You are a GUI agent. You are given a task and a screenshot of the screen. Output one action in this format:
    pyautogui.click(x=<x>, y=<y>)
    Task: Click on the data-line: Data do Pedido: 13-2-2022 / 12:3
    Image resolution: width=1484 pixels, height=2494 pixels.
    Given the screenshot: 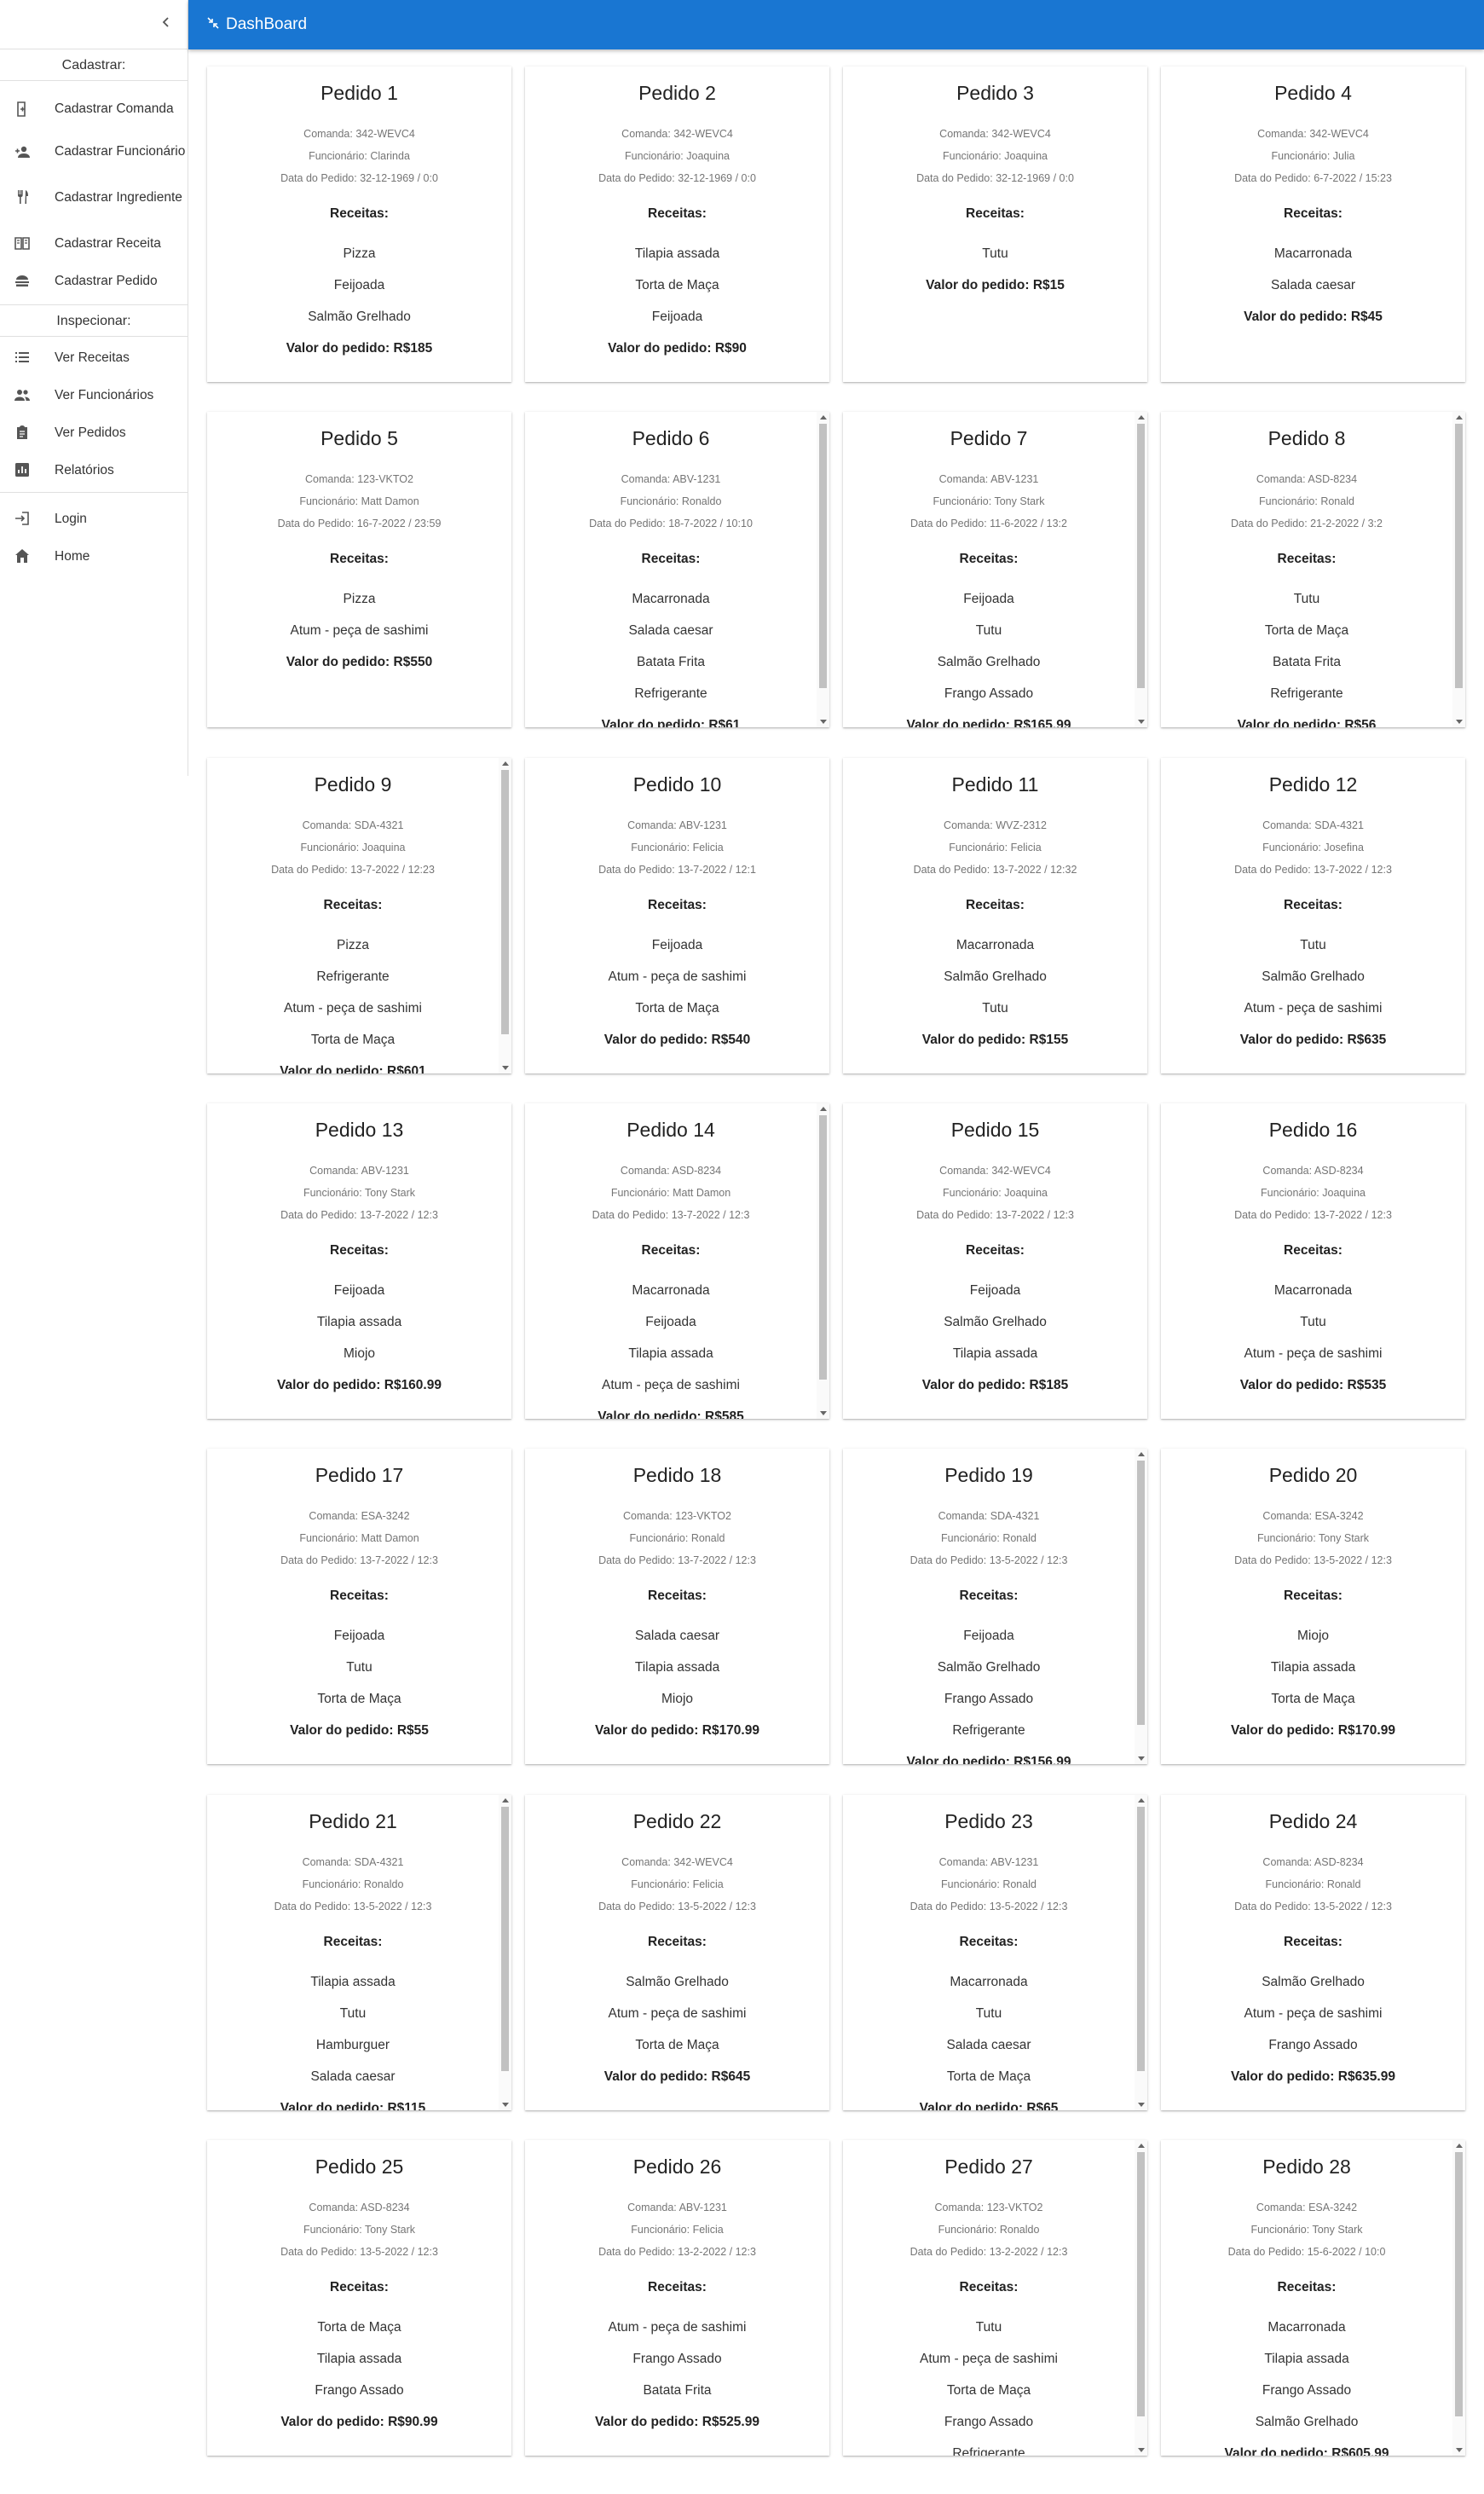 What is the action you would take?
    pyautogui.click(x=989, y=2252)
    